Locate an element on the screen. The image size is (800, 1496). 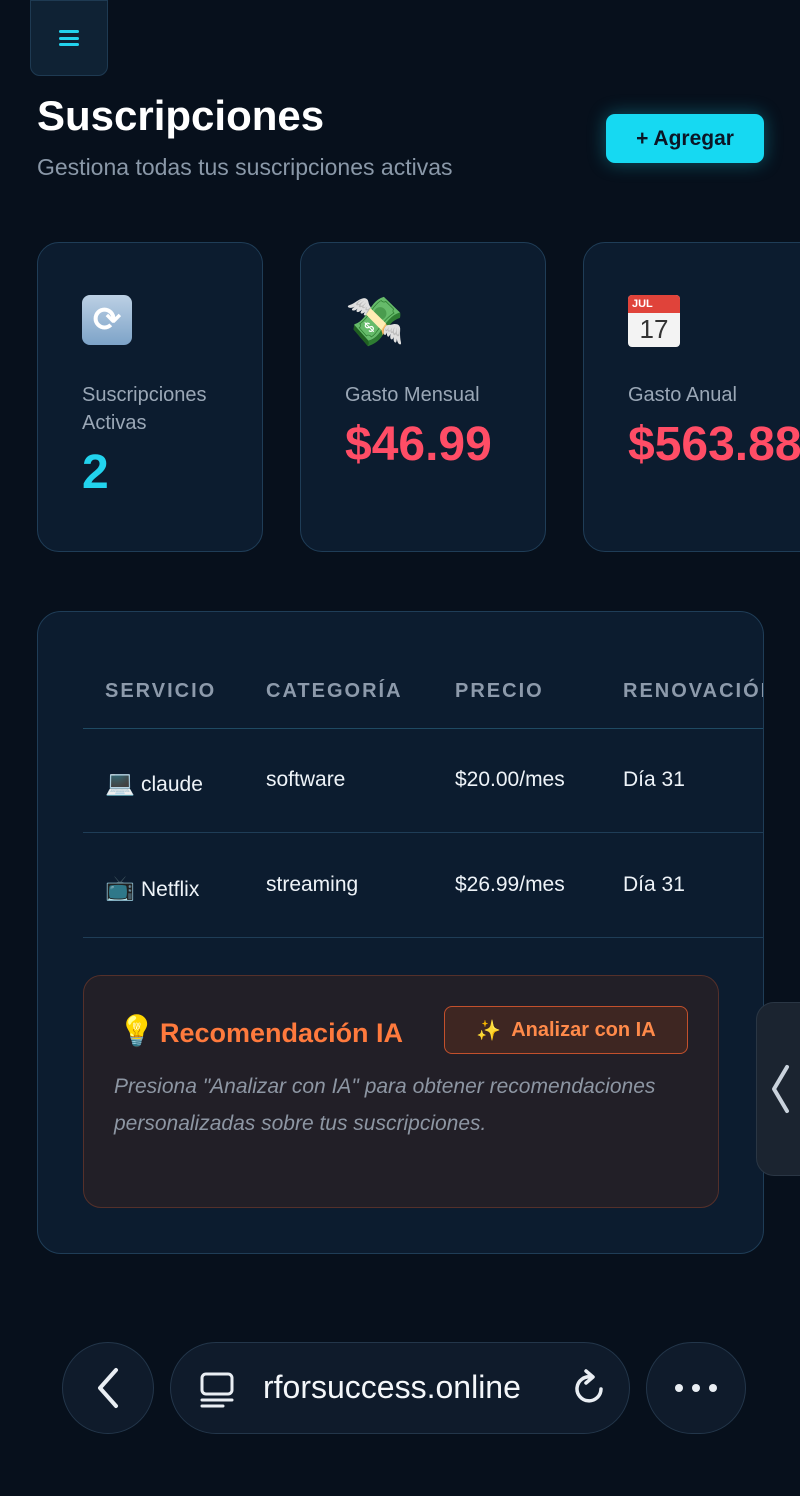
add-subscription-button: + Agregar is located at coordinates (685, 138).